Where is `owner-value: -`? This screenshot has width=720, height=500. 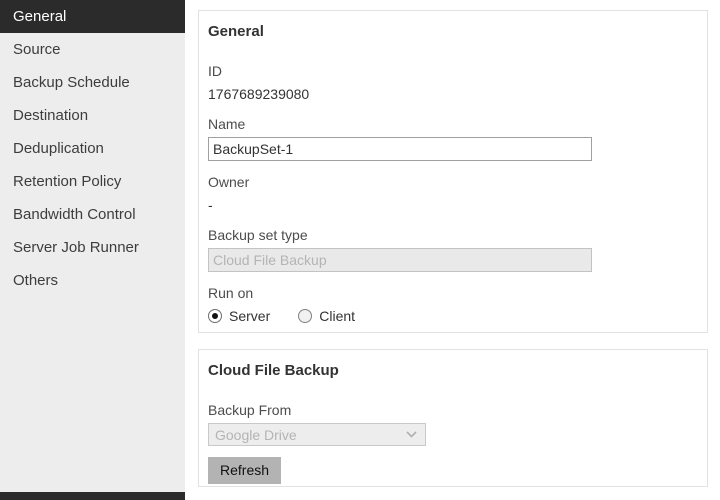 owner-value: - is located at coordinates (210, 205).